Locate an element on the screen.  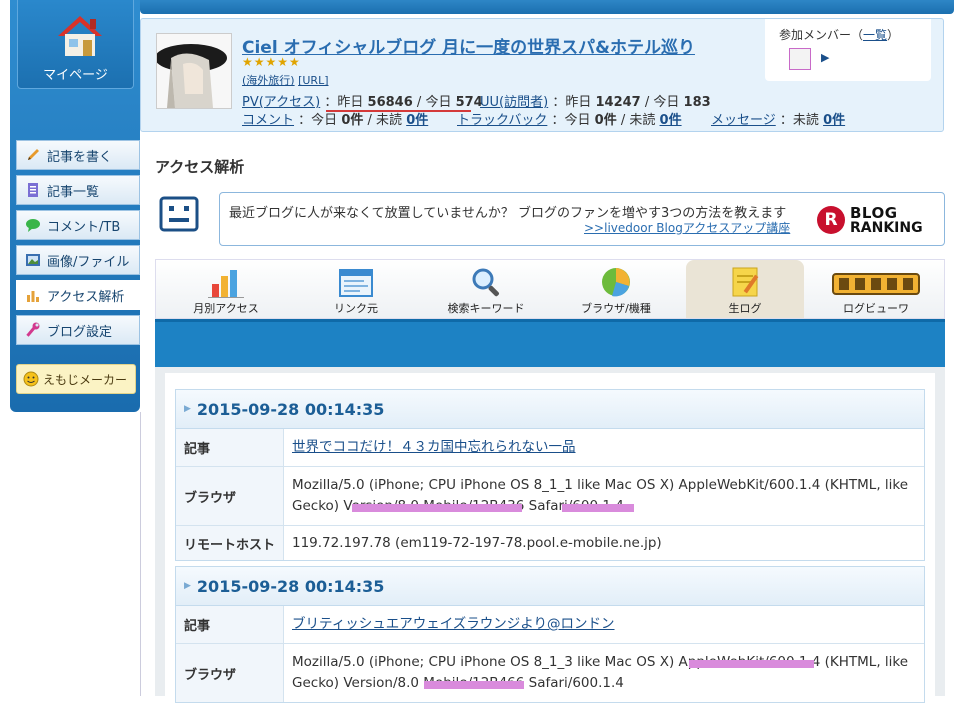
sidebar-item-label: コメント/TB is located at coordinates (84, 227).